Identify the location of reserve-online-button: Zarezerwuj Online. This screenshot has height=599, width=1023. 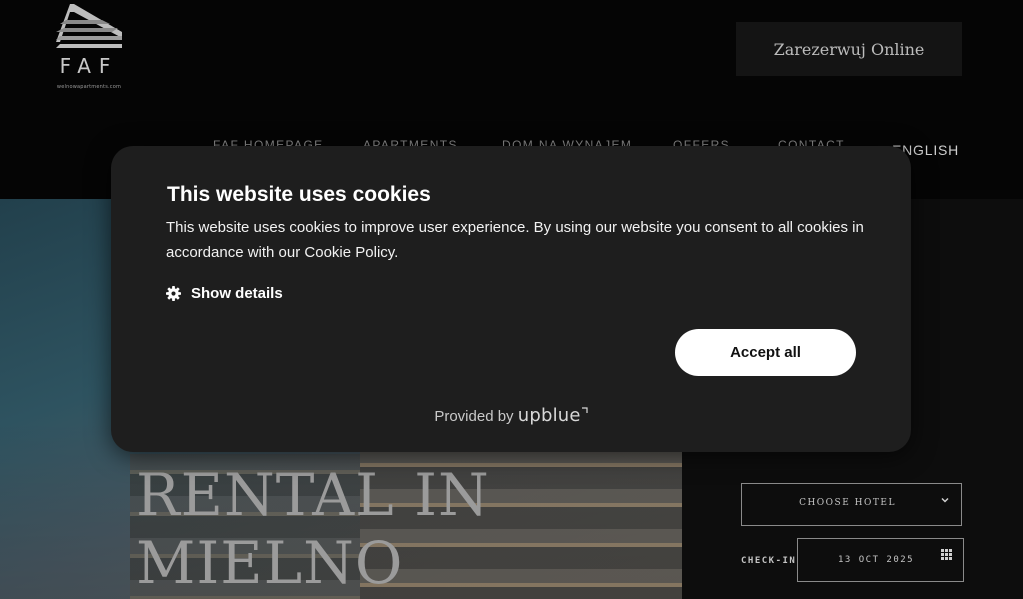
(849, 49).